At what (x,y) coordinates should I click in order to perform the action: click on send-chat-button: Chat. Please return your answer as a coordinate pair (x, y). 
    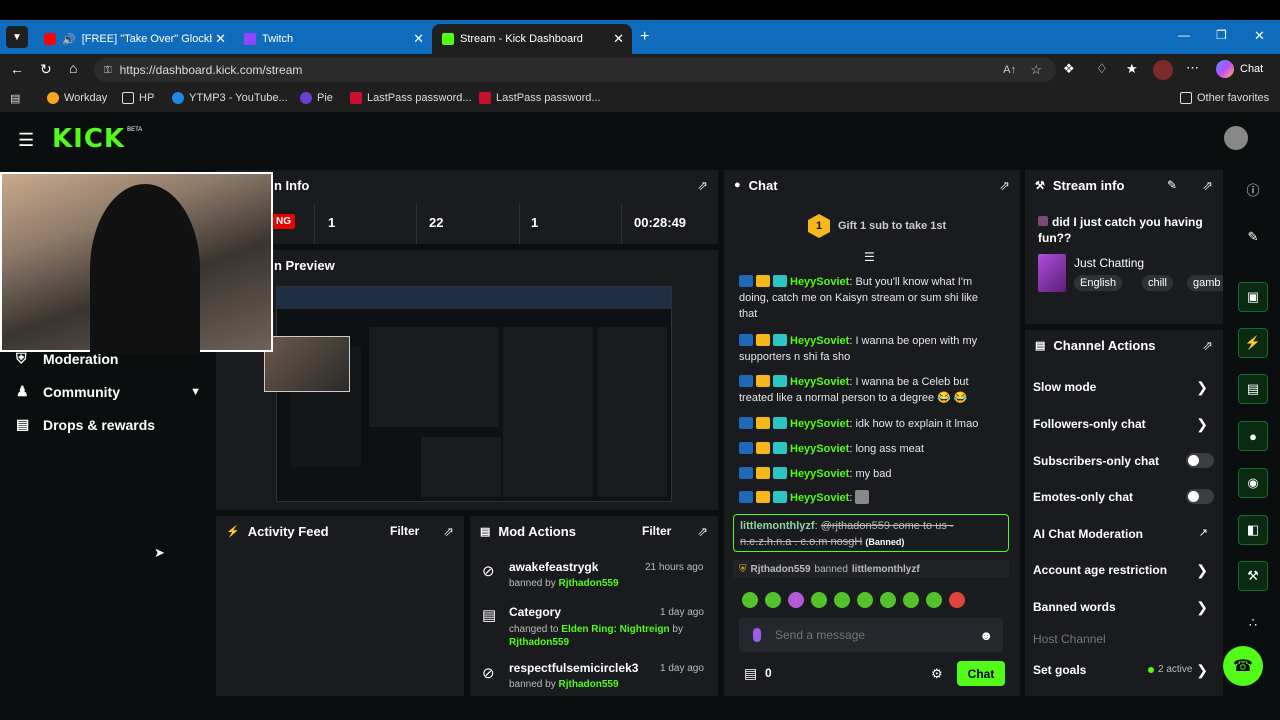
    Looking at the image, I should click on (981, 673).